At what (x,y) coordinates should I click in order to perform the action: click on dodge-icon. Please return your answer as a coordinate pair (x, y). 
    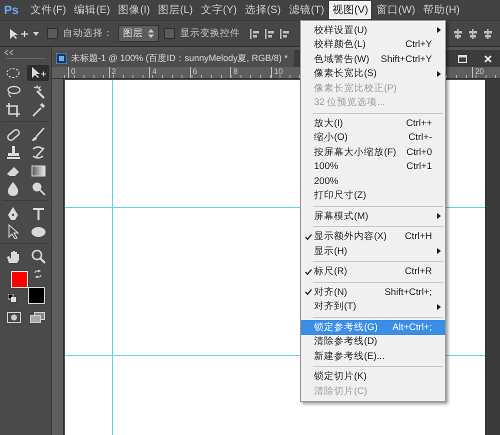
    Looking at the image, I should click on (38, 188).